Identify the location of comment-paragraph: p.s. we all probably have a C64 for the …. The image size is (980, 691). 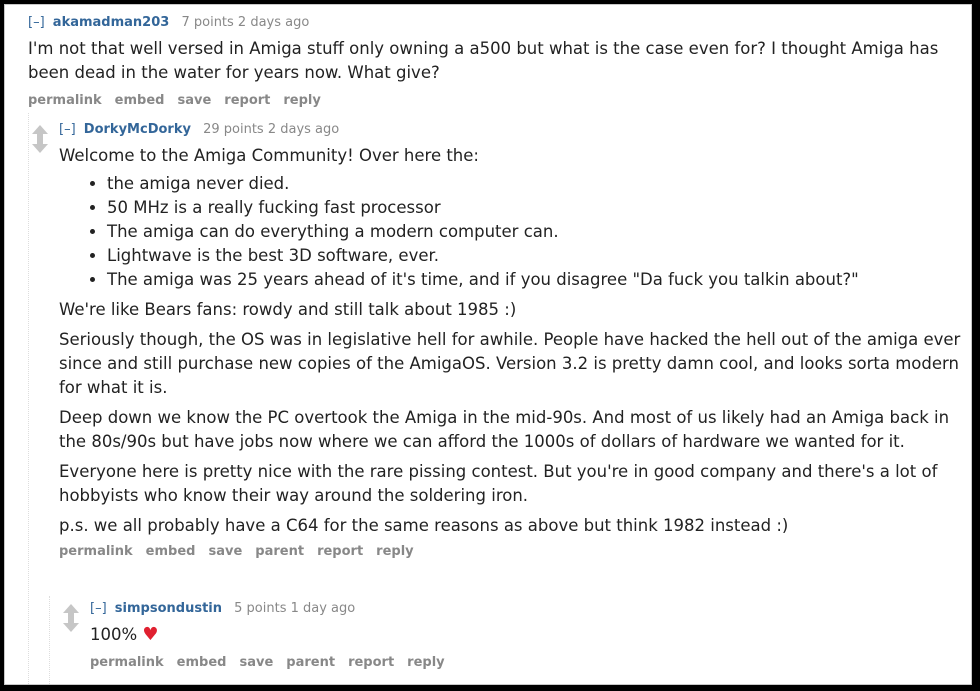
(424, 525).